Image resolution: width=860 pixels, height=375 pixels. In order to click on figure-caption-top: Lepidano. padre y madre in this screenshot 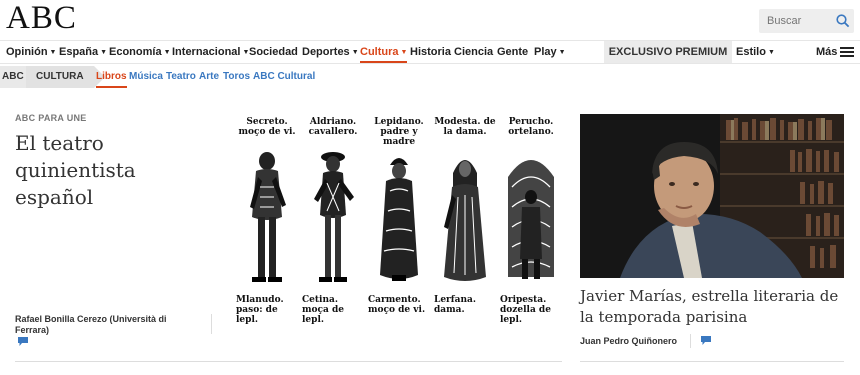, I will do `click(399, 132)`.